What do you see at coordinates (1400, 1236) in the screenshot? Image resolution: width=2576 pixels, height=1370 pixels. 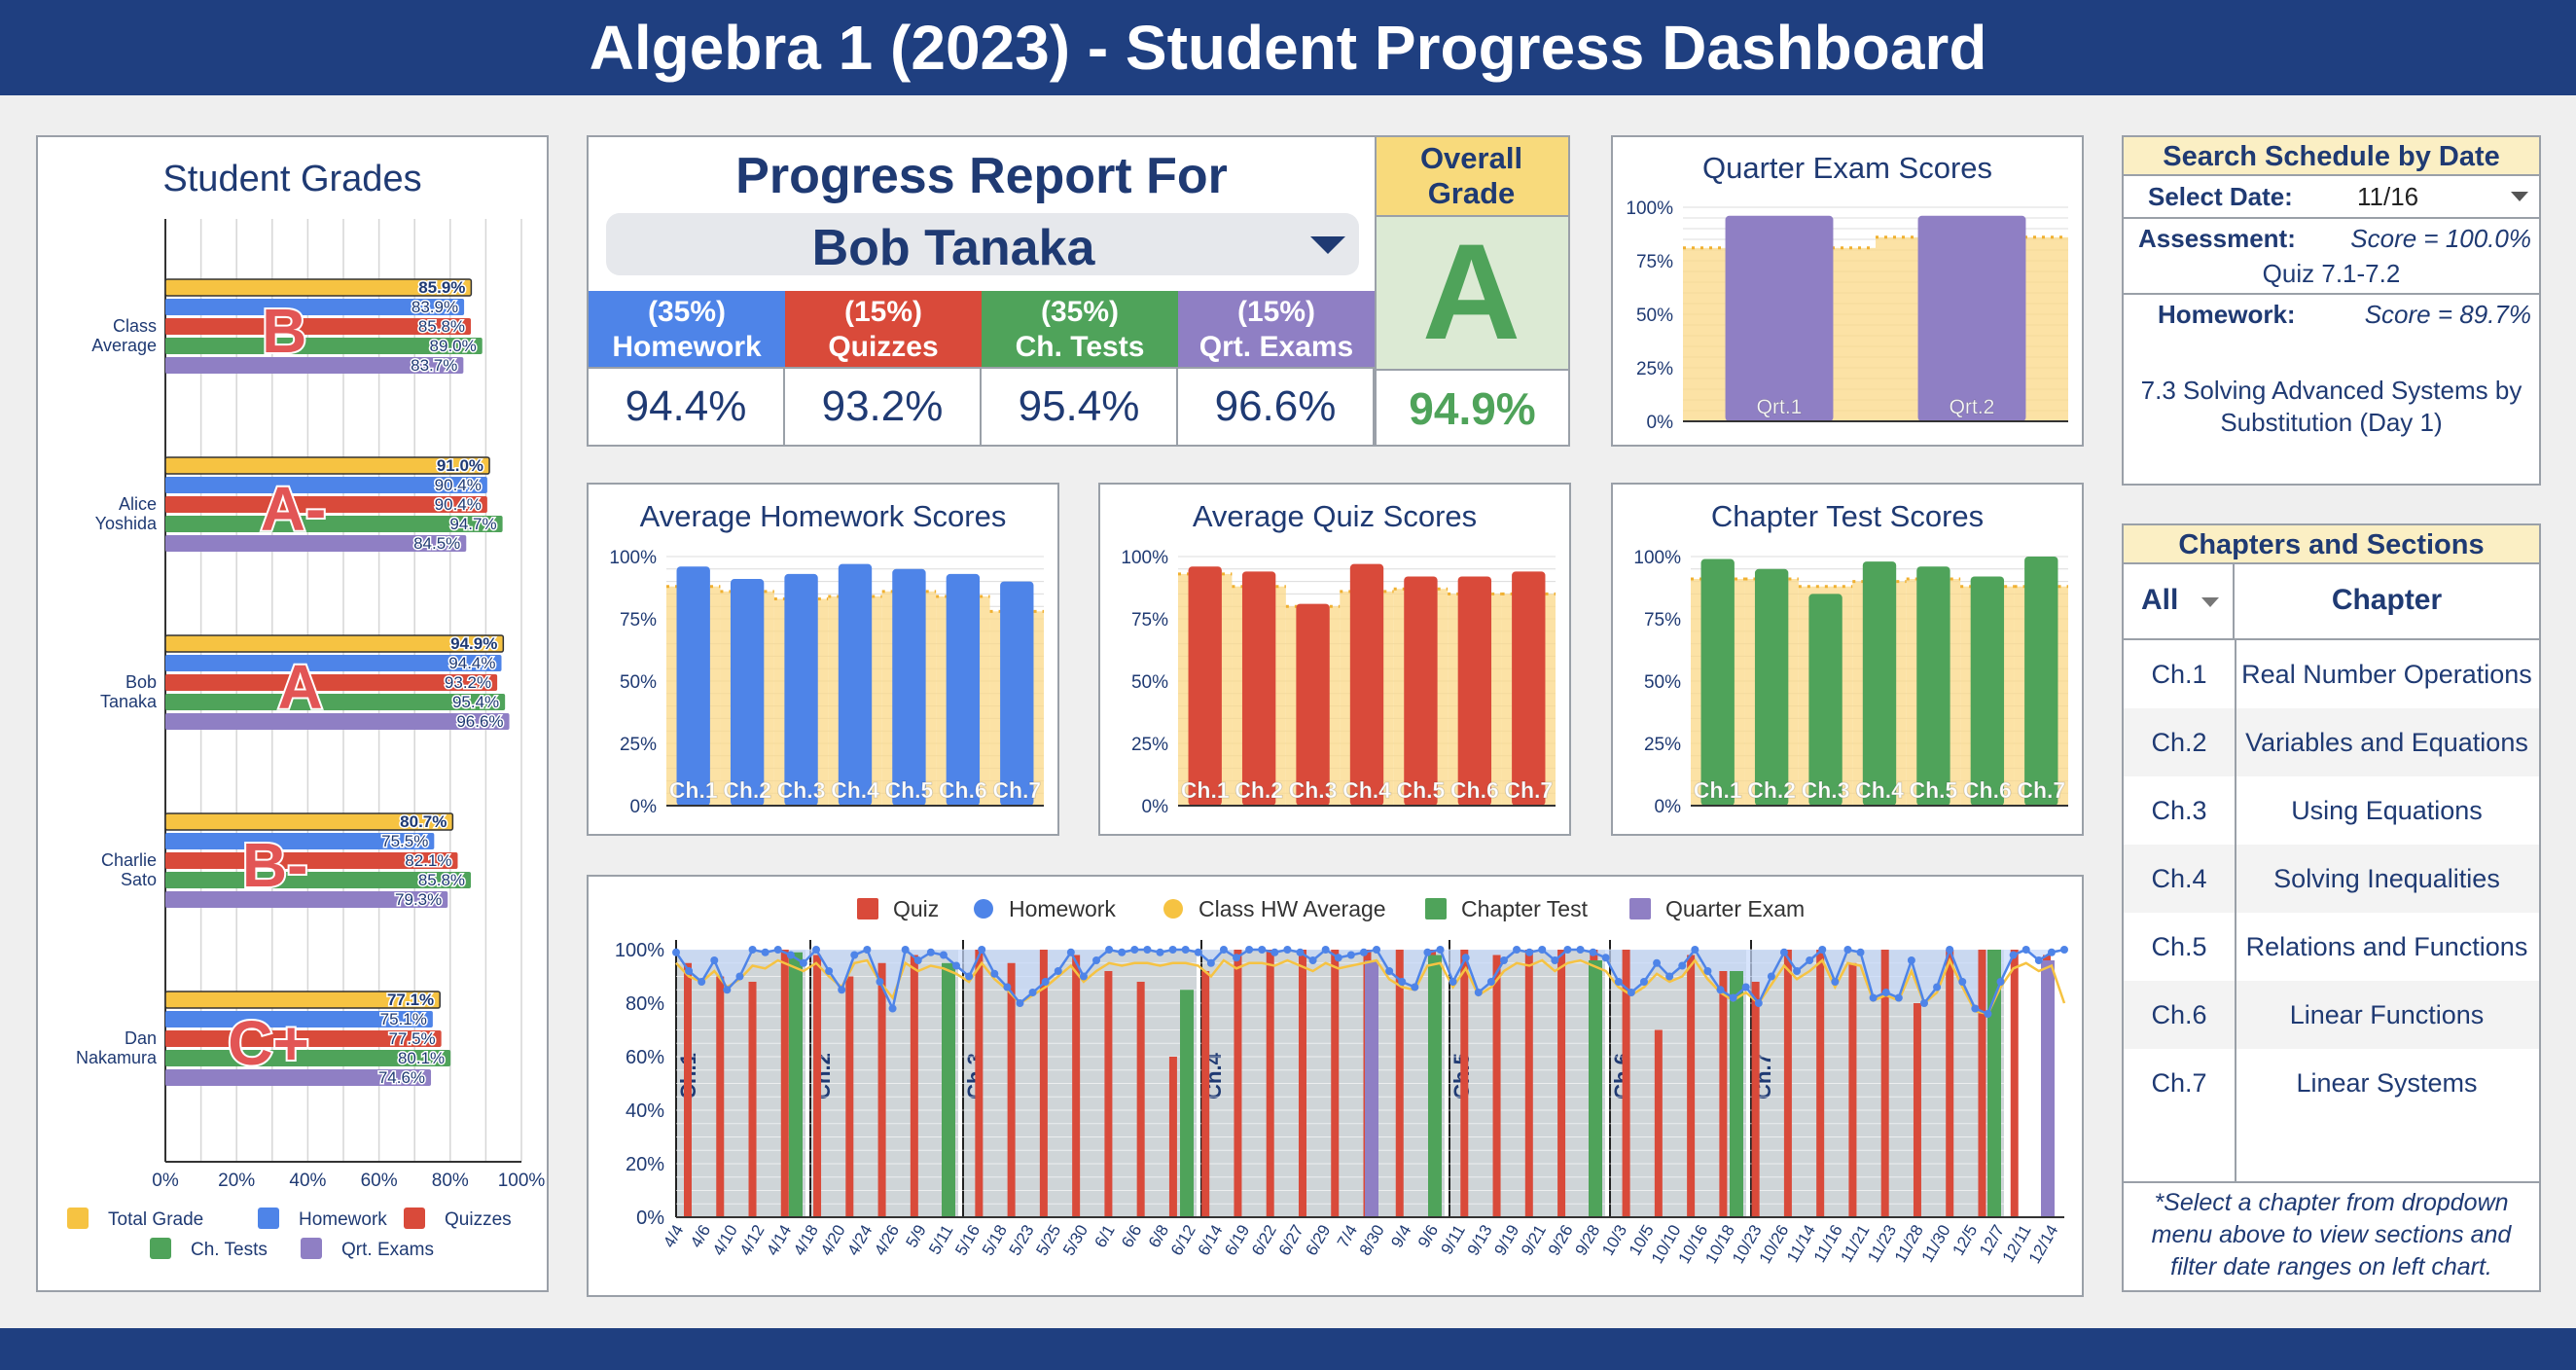 I see `x-tick-label: 9/4` at bounding box center [1400, 1236].